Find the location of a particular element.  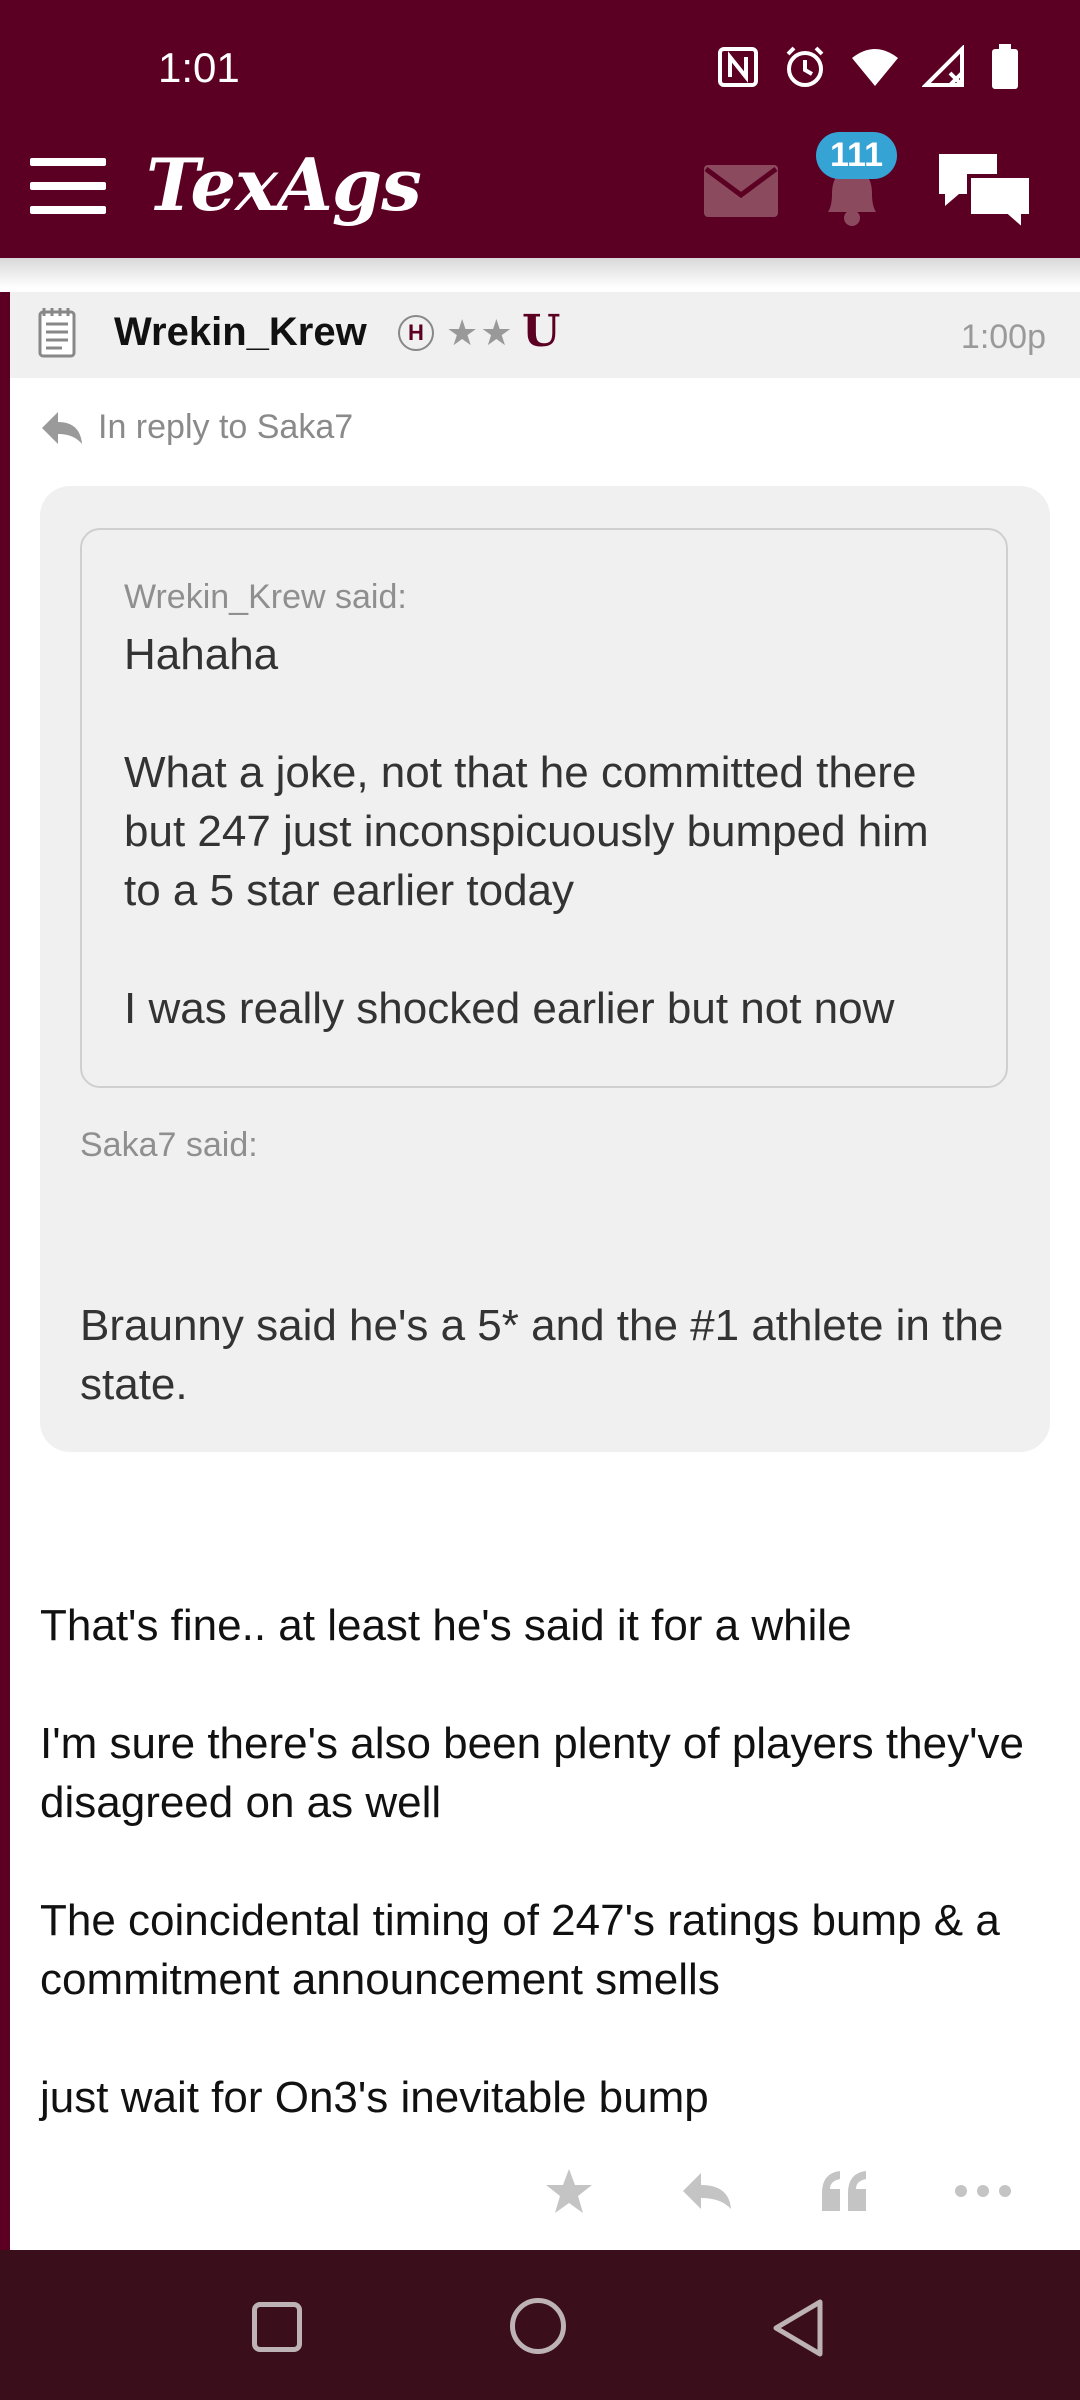

recents-button is located at coordinates (277, 2327).